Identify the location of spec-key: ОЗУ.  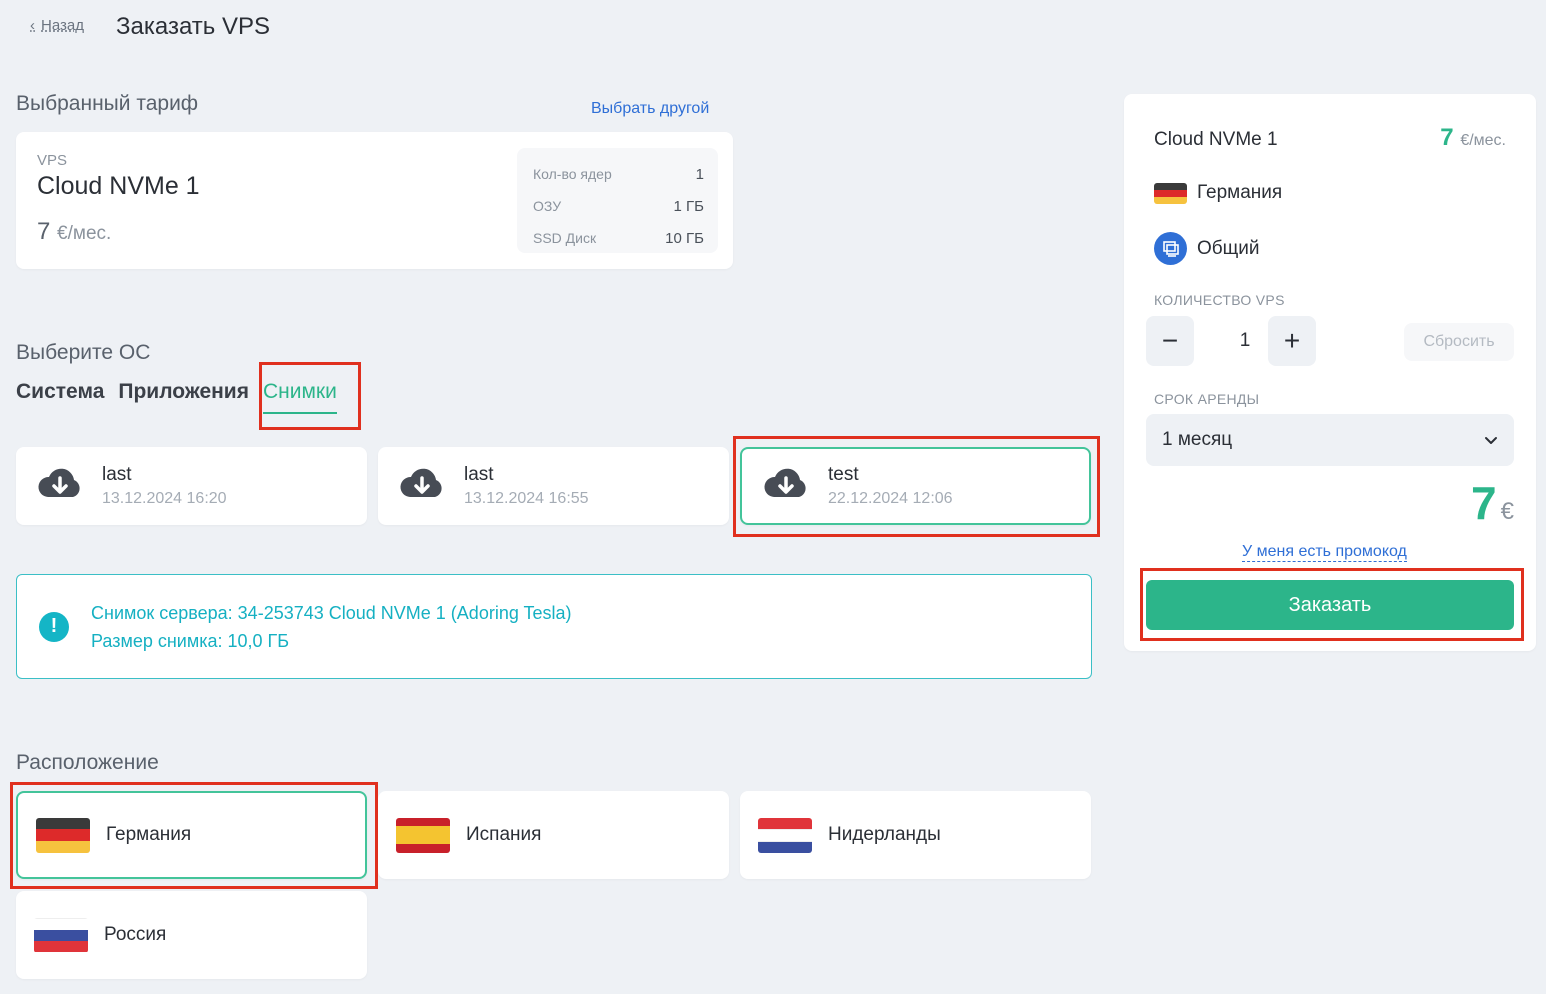
(547, 206).